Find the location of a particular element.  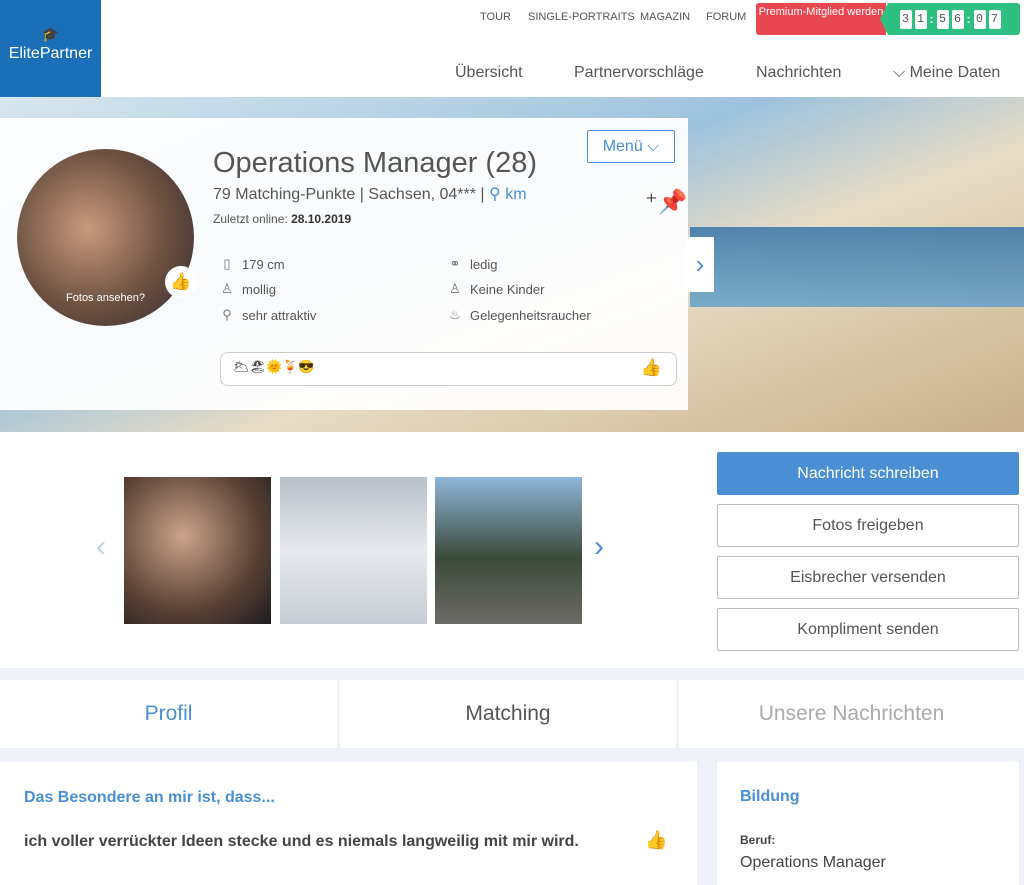

logo: 🎓 ElitePartner is located at coordinates (50, 48).